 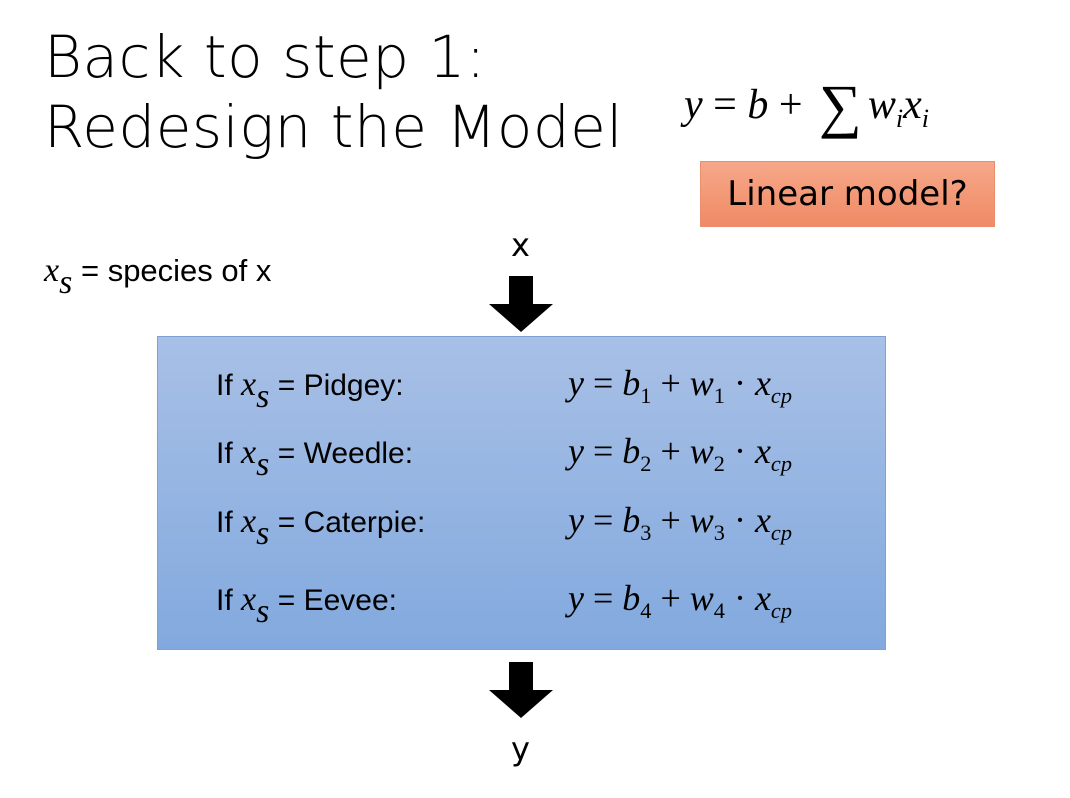 I want to click on summation-symbol: ∑, so click(x=840, y=106).